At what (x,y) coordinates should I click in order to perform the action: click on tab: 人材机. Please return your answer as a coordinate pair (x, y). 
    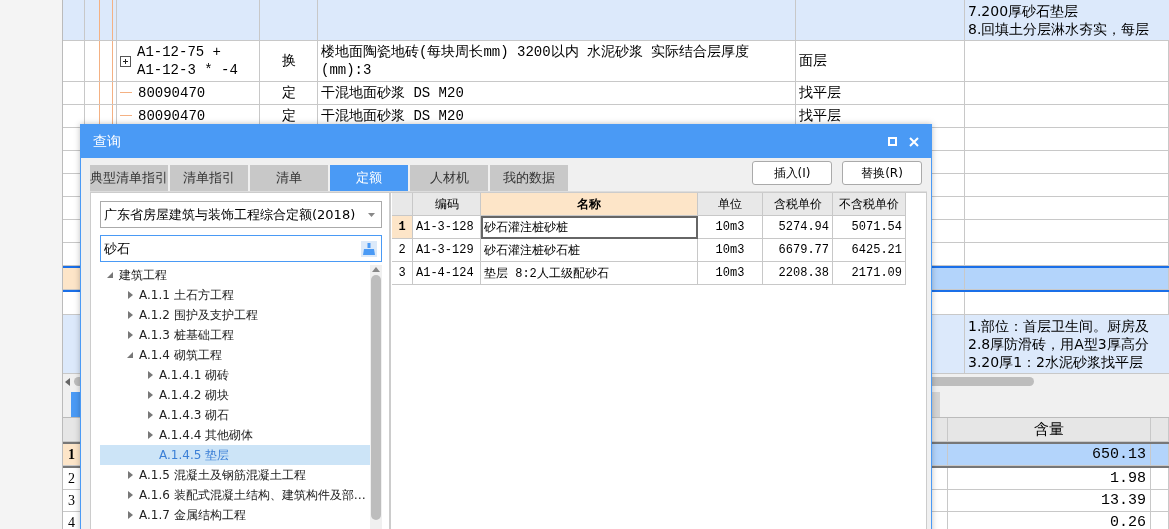
    Looking at the image, I should click on (449, 178).